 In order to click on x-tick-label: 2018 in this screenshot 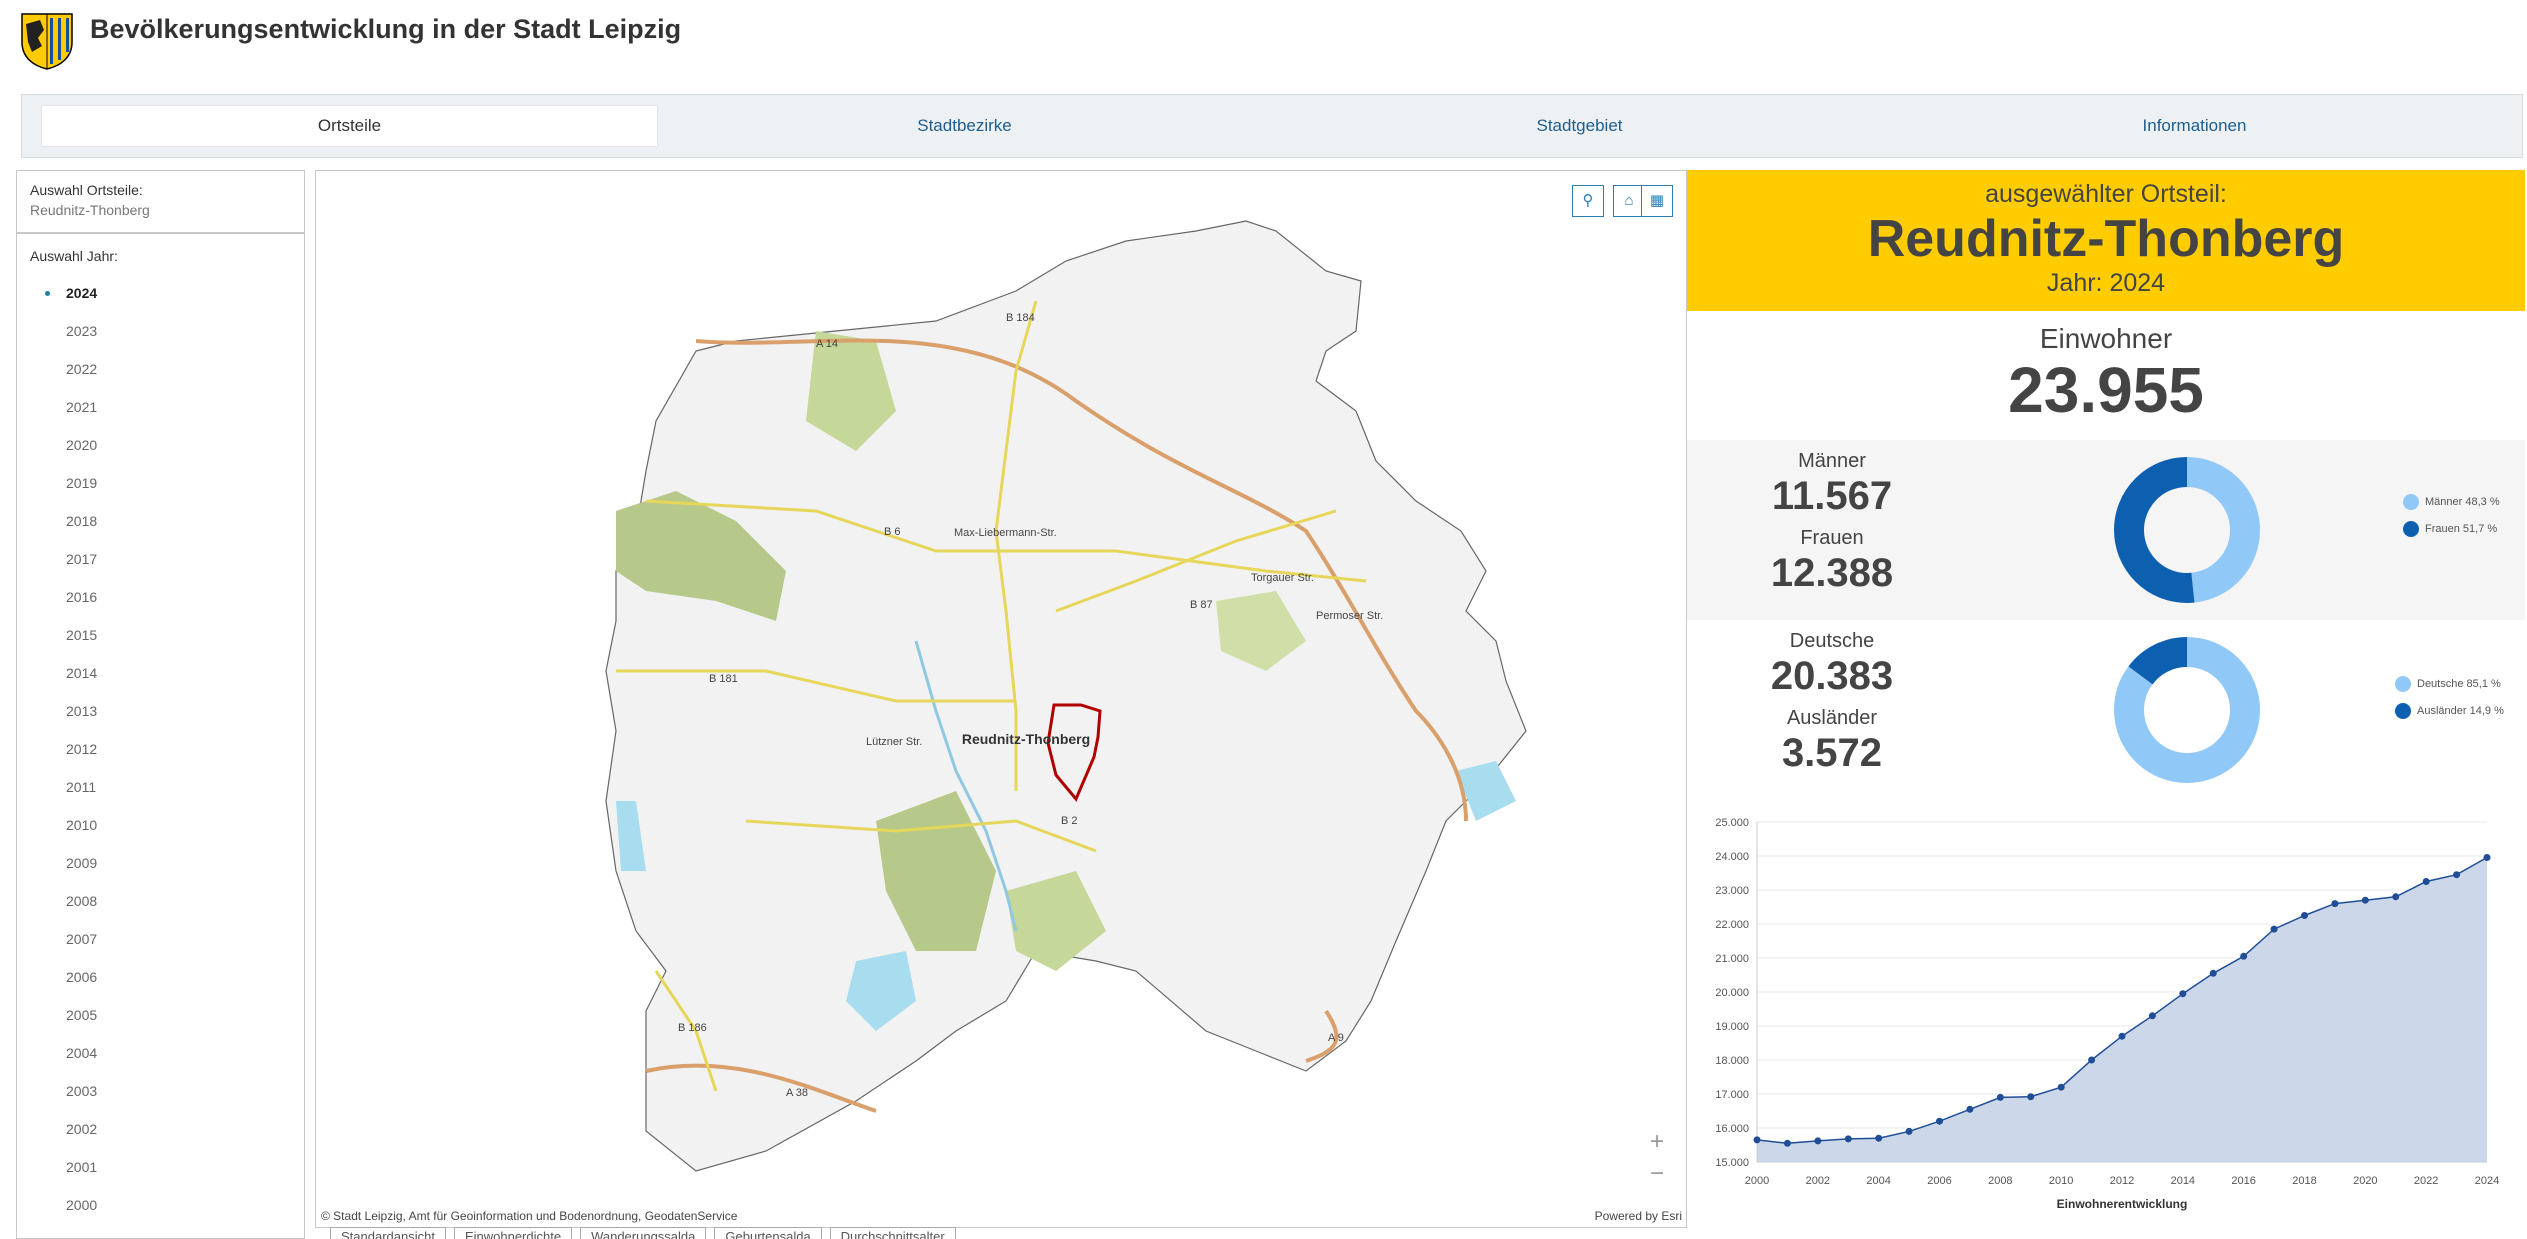, I will do `click(2304, 1181)`.